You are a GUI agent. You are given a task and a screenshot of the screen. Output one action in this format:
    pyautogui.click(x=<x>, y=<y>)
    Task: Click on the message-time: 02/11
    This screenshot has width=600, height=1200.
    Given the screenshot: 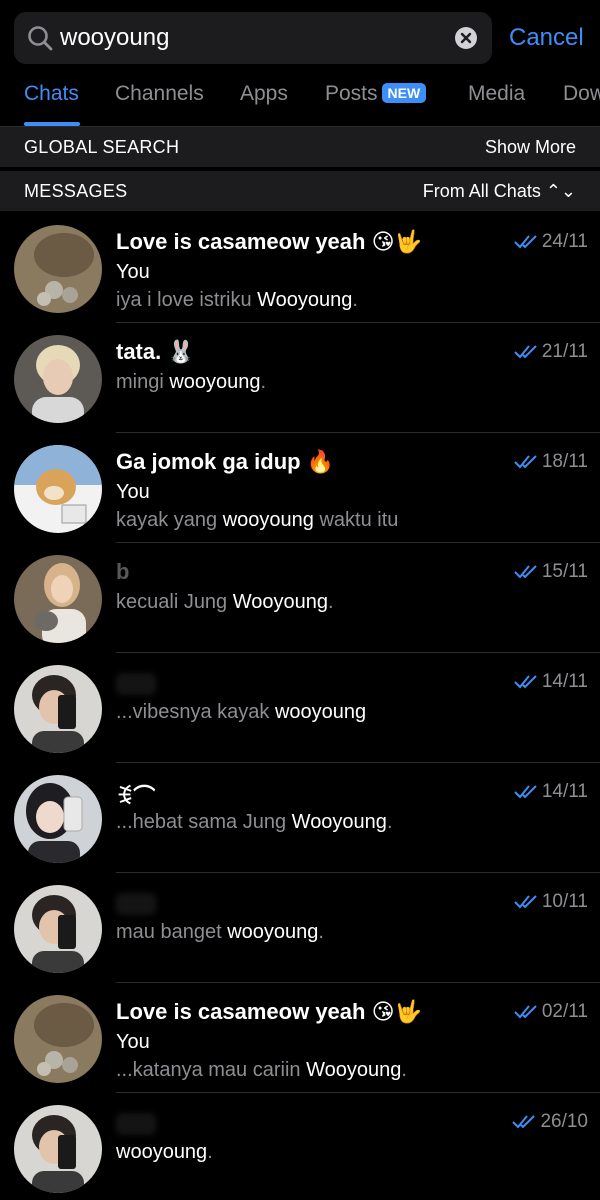 What is the action you would take?
    pyautogui.click(x=551, y=1012)
    